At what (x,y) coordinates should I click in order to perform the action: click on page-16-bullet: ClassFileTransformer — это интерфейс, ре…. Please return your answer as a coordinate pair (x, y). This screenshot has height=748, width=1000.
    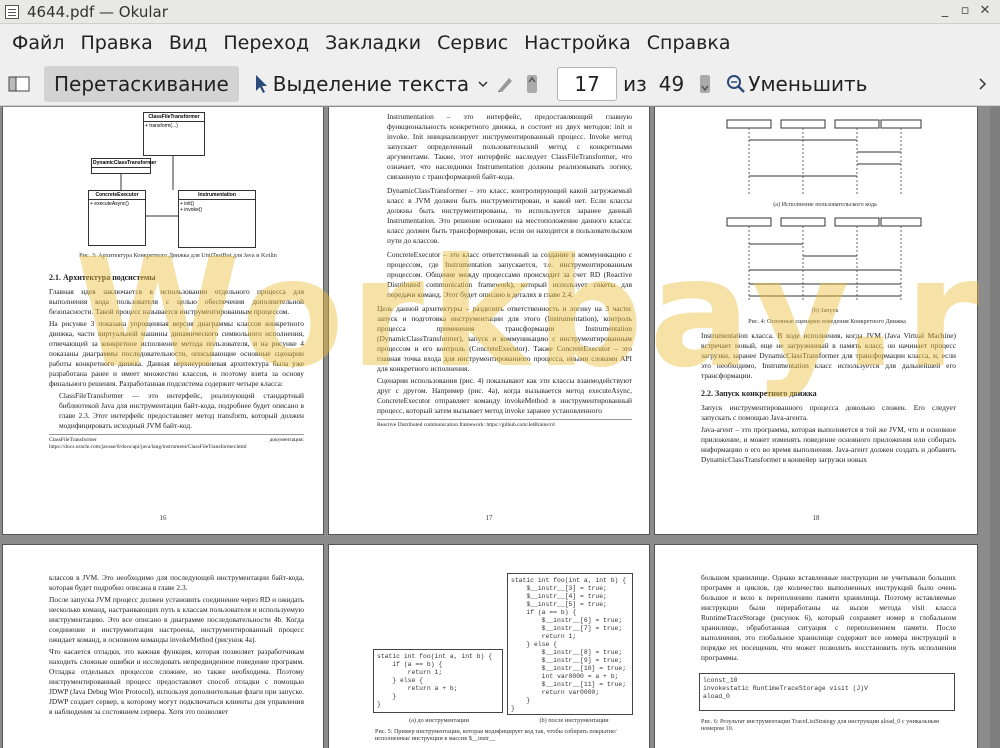
    Looking at the image, I should click on (181, 410).